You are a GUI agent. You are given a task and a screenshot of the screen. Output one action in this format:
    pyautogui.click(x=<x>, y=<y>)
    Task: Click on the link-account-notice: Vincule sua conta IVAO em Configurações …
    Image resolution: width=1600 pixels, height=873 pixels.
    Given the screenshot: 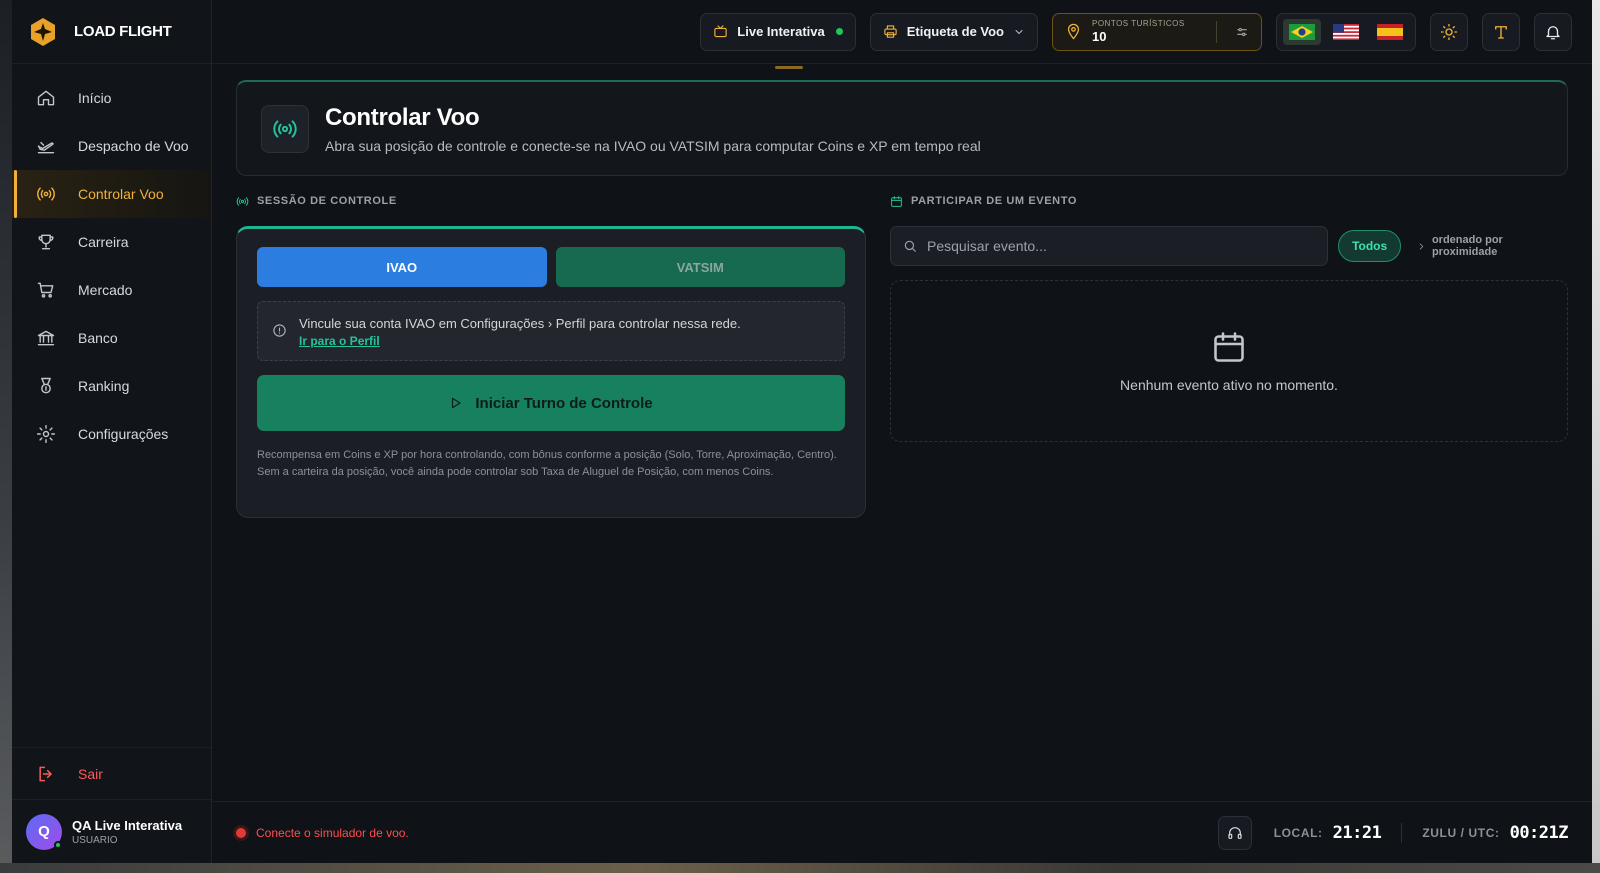 What is the action you would take?
    pyautogui.click(x=551, y=331)
    